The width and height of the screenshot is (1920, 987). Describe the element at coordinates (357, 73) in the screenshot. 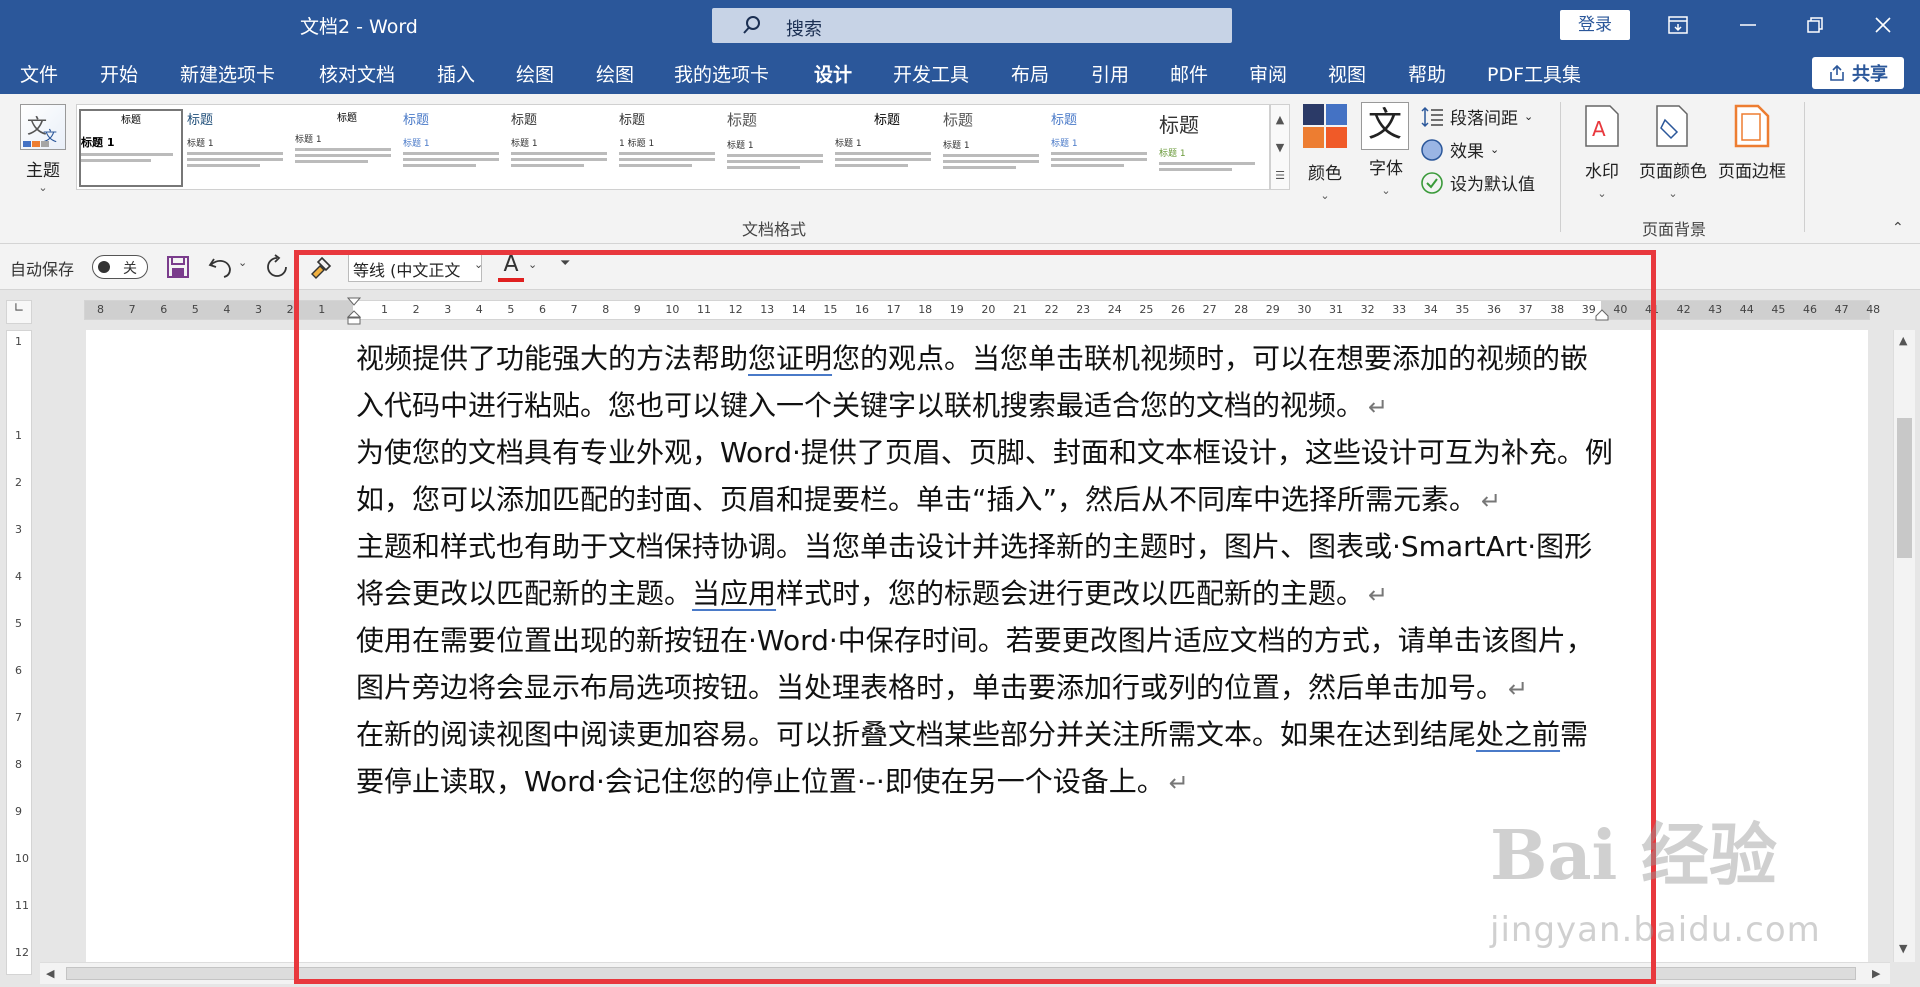

I see `tab-check-document: 核对文档` at that location.